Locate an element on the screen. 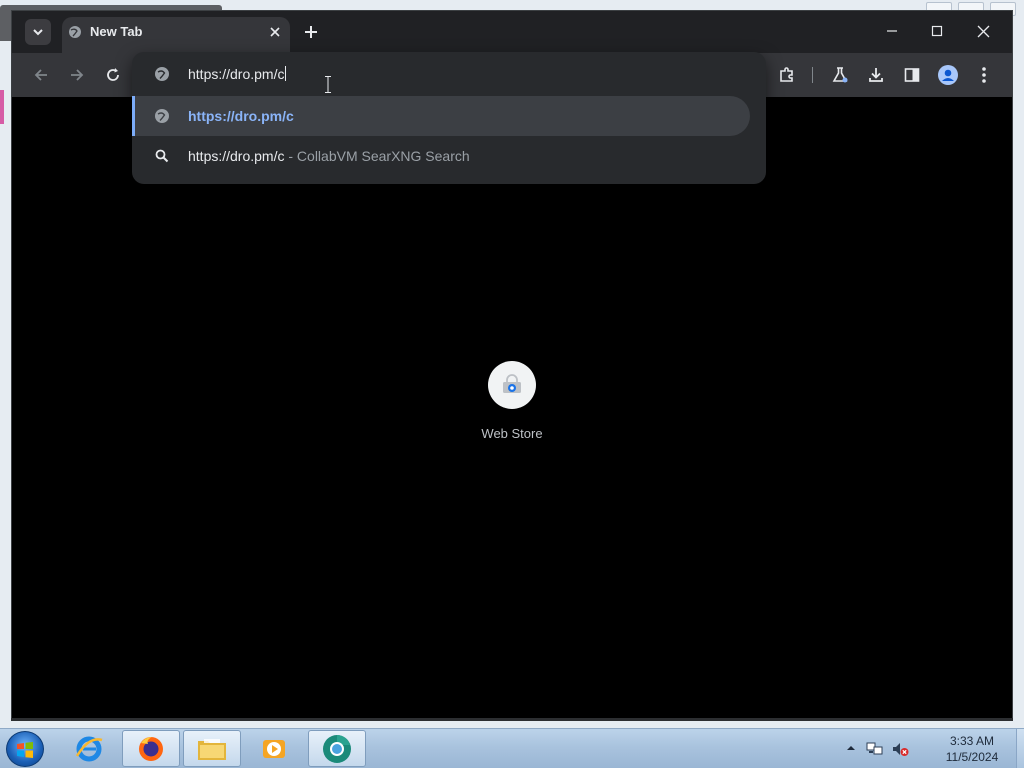 The width and height of the screenshot is (1024, 768). reload-button is located at coordinates (113, 75).